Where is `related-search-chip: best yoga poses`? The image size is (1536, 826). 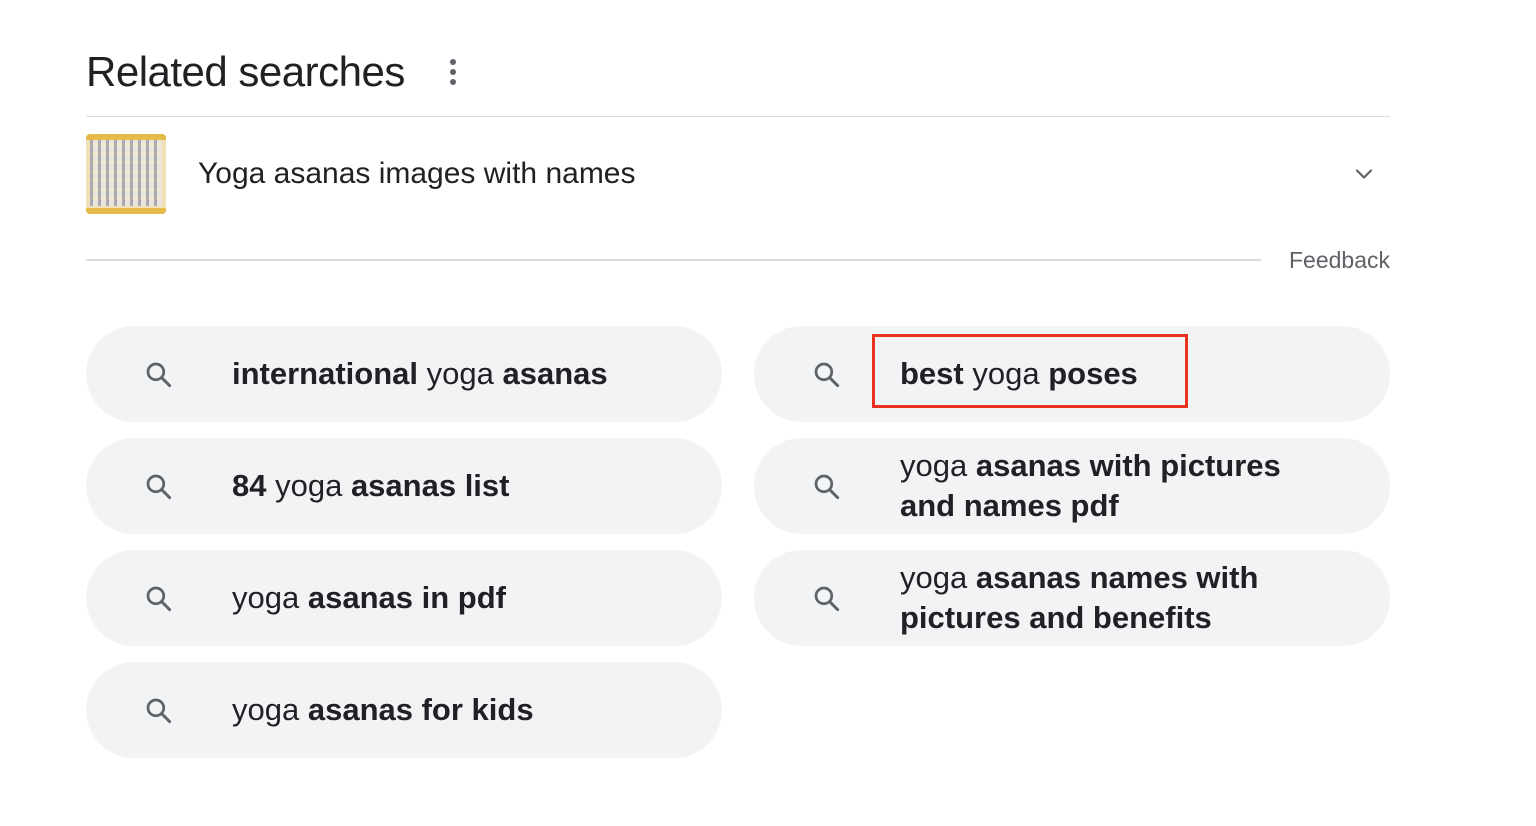
related-search-chip: best yoga poses is located at coordinates (1072, 374).